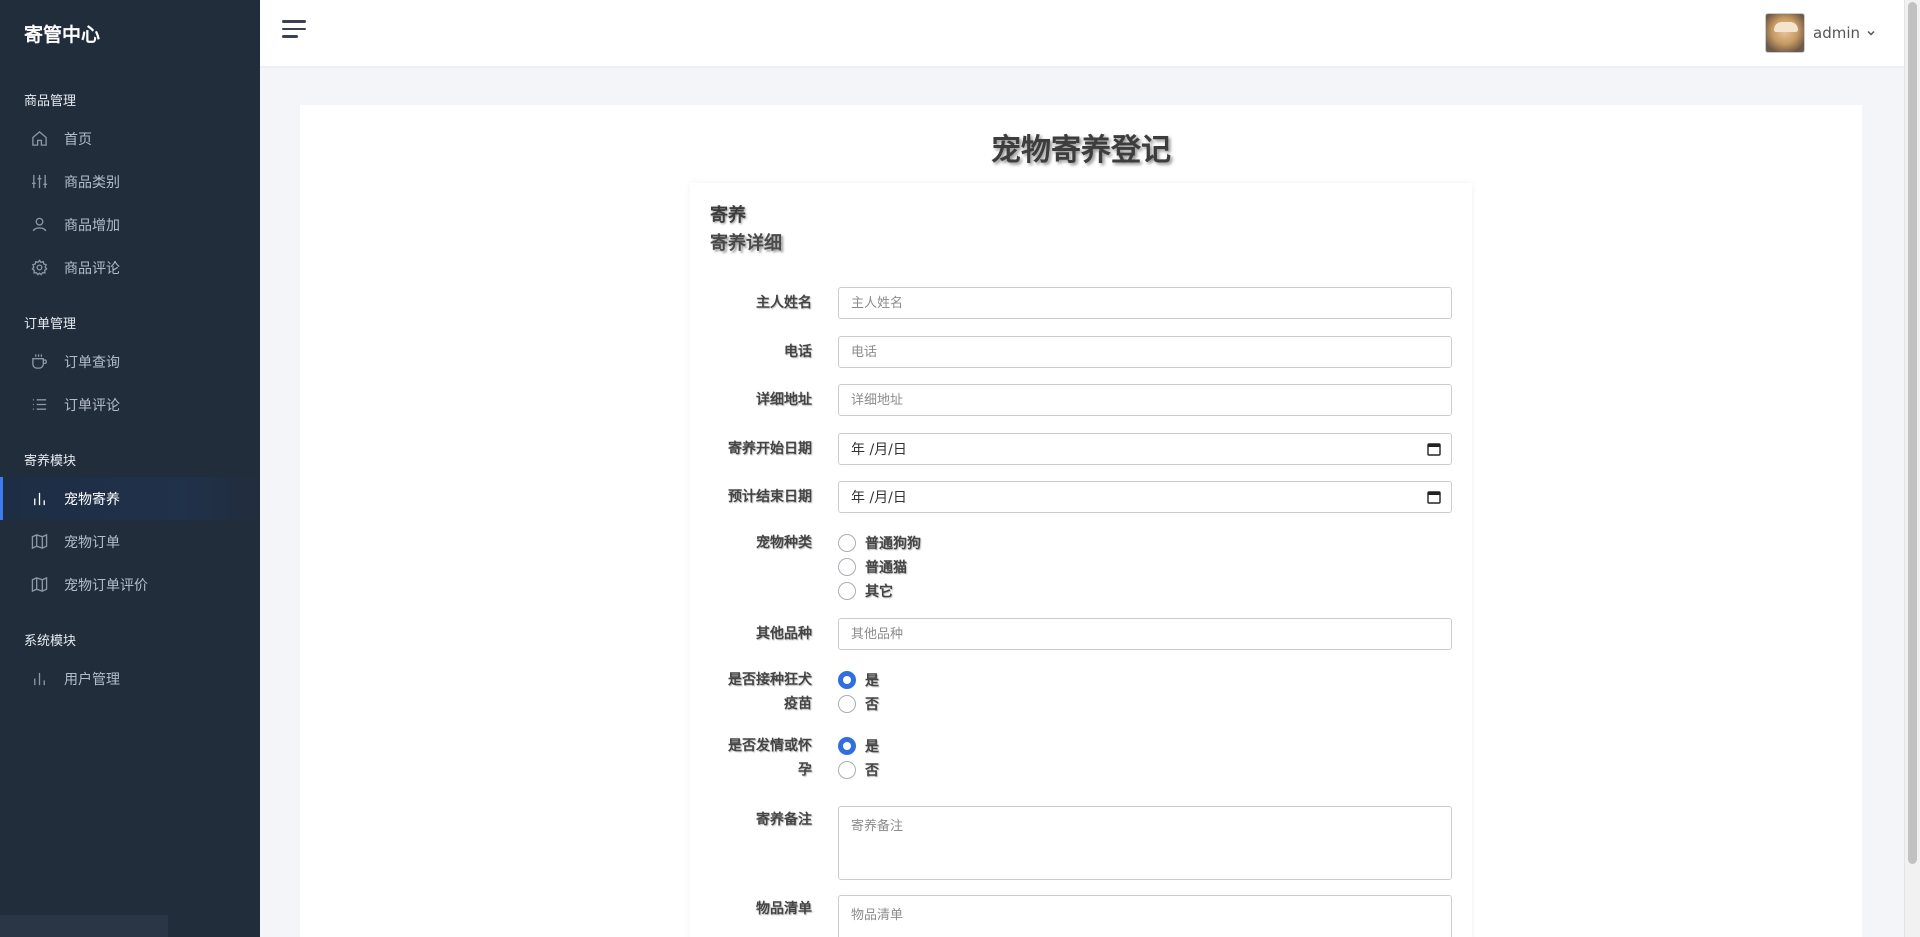 Image resolution: width=1920 pixels, height=937 pixels. I want to click on rabies-label: 是否接种狂犬 疫苗, so click(757, 692).